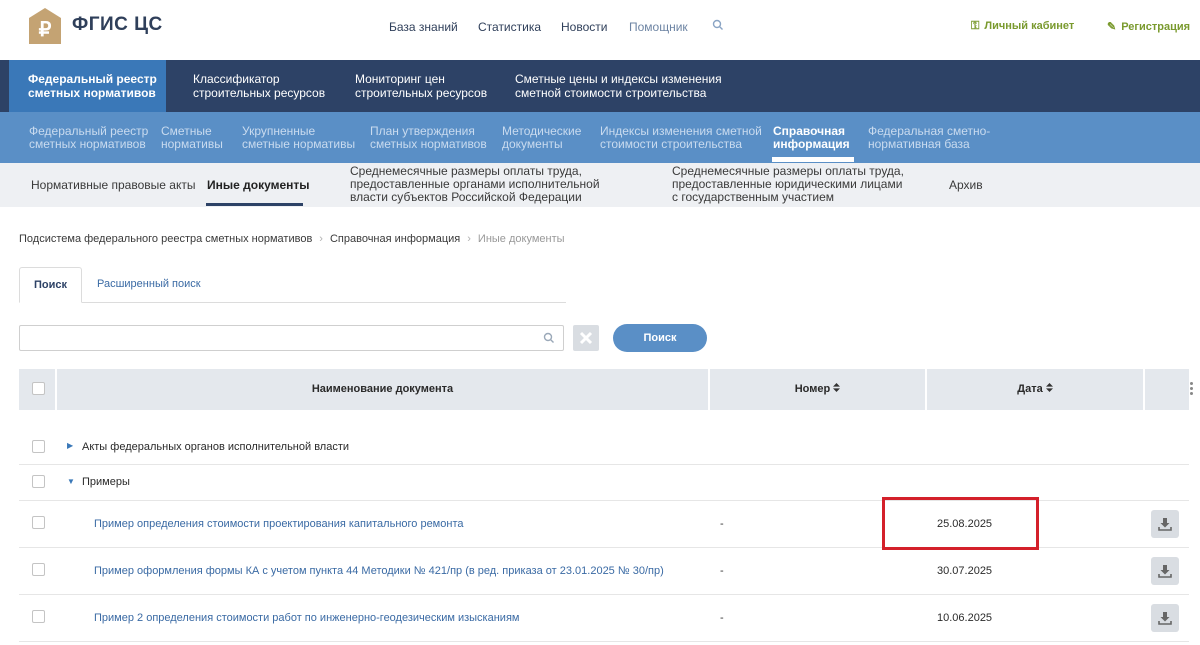  Describe the element at coordinates (50, 285) in the screenshot. I see `tab-simple-search: Поиск` at that location.